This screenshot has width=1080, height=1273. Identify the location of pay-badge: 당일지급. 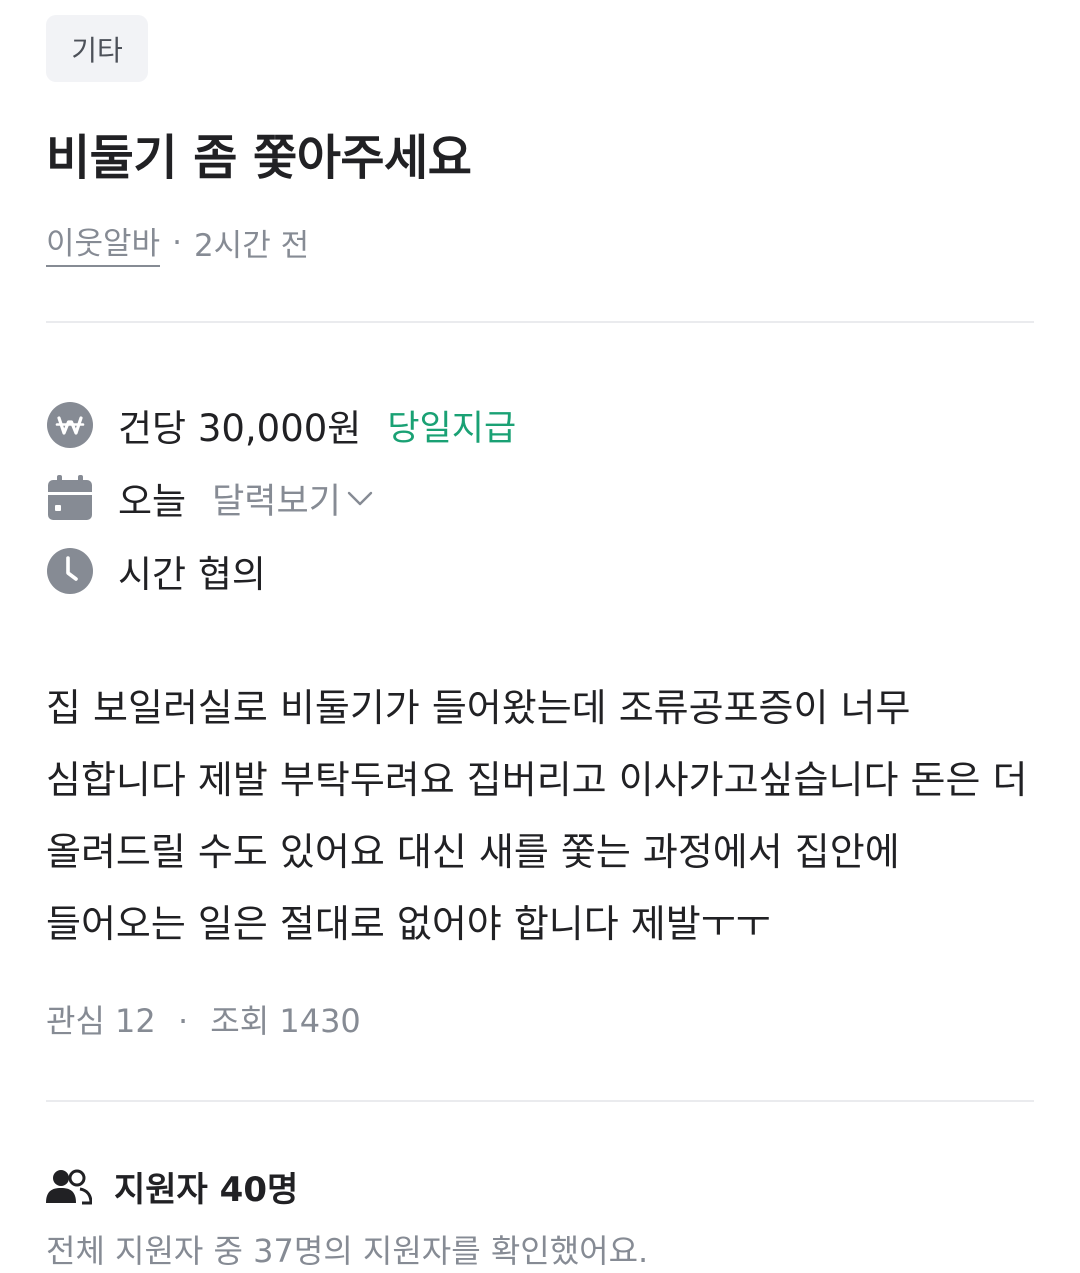
(452, 428).